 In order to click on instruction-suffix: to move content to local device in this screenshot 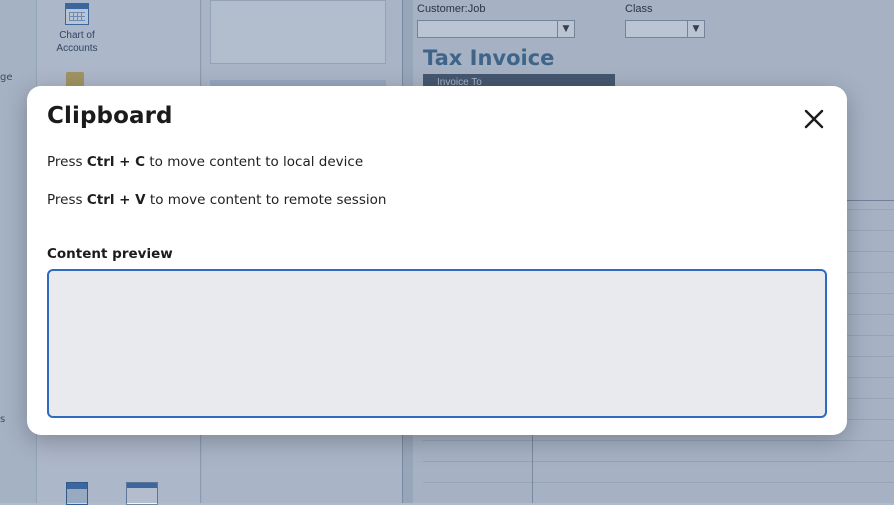, I will do `click(254, 162)`.